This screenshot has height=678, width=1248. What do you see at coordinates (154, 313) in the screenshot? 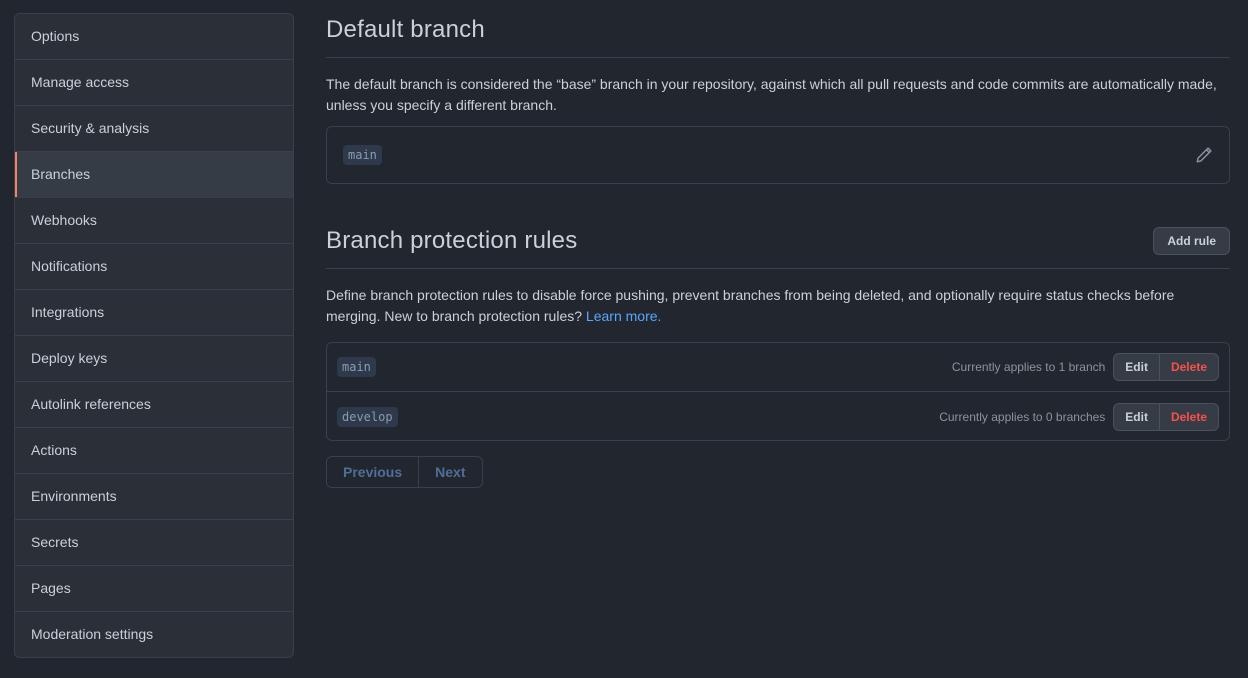
I see `sidebar-item-integrations: Integrations` at bounding box center [154, 313].